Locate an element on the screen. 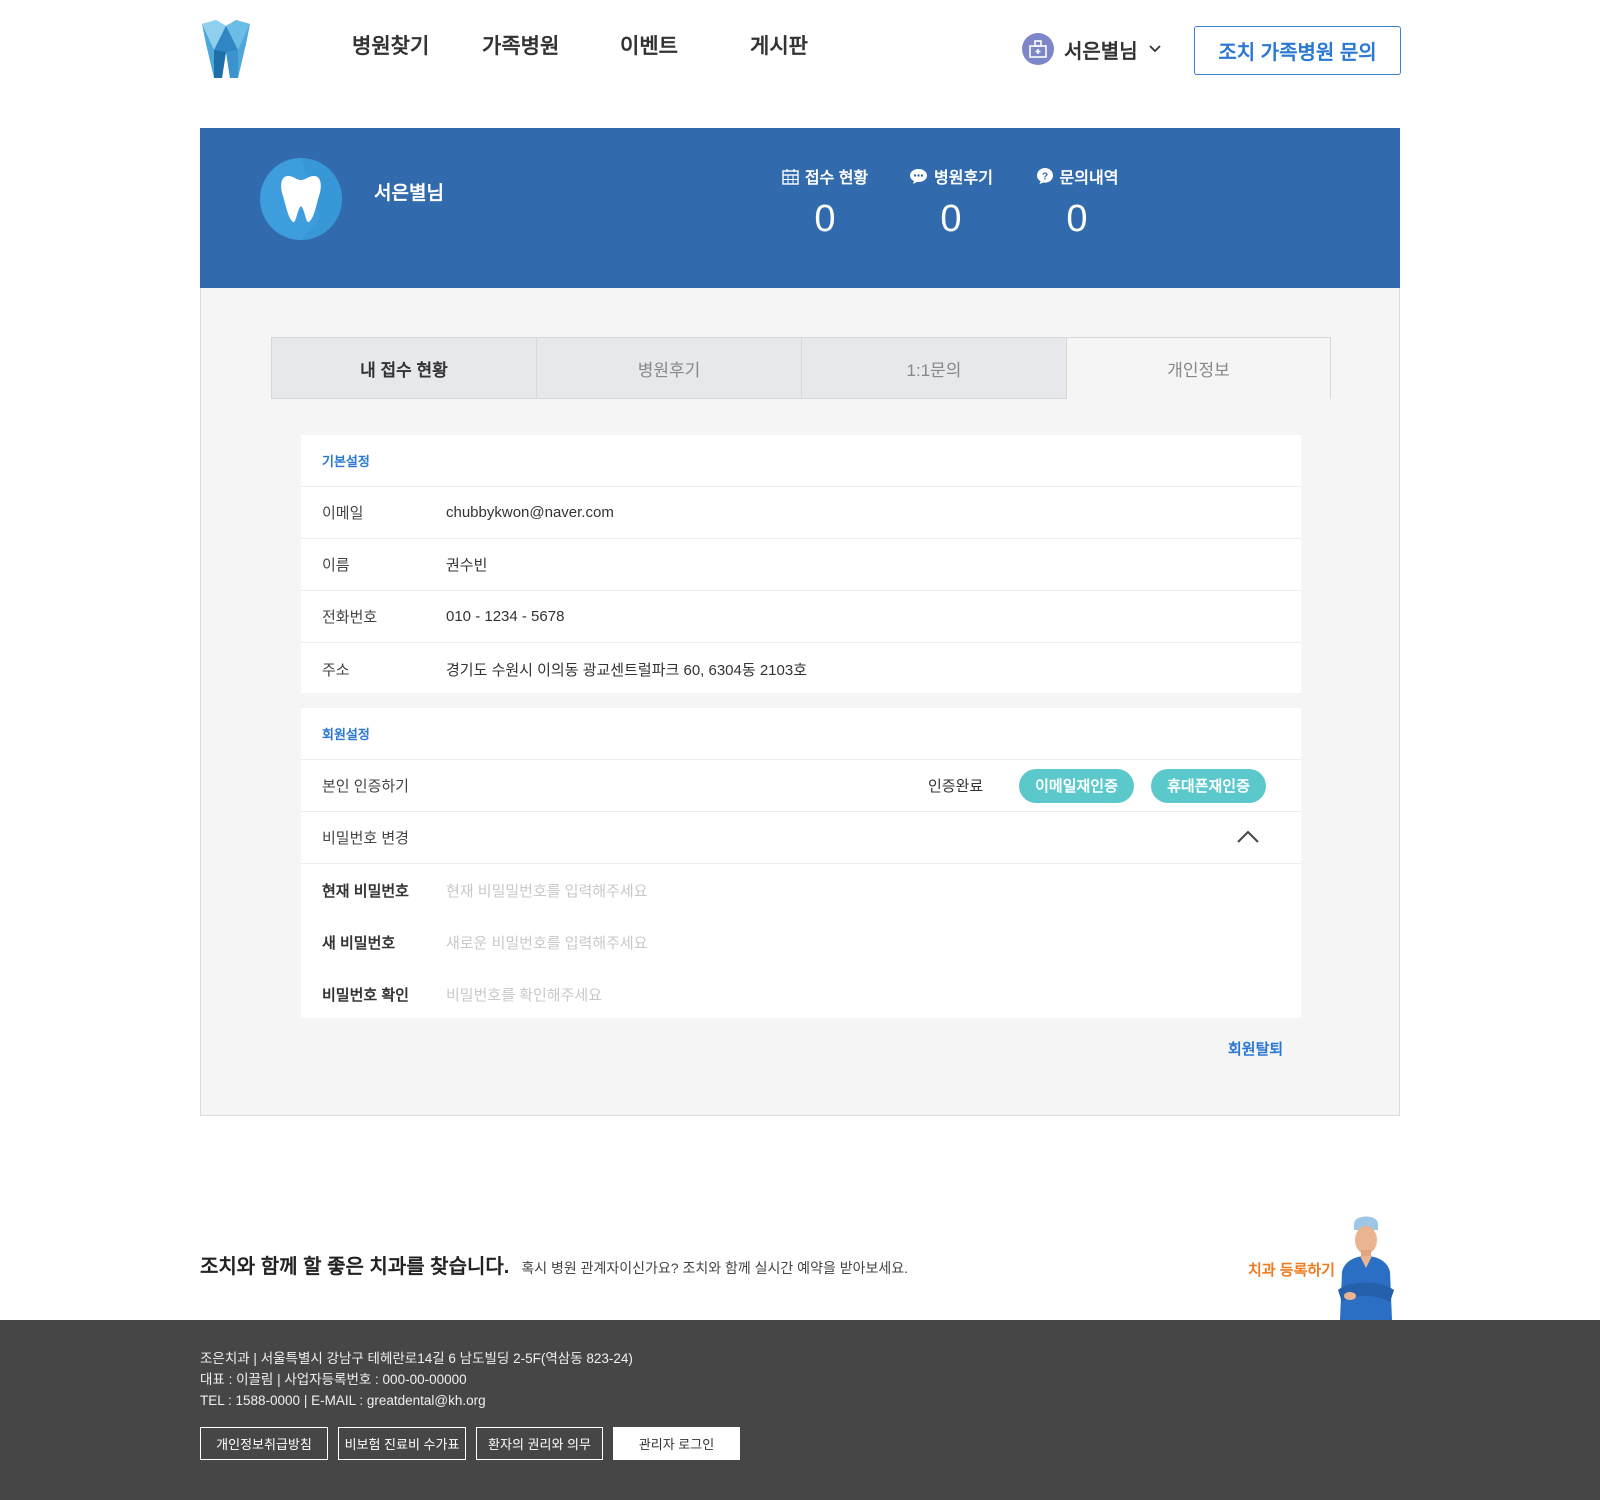  stat-inquiries-label: 문의내역 is located at coordinates (1089, 178).